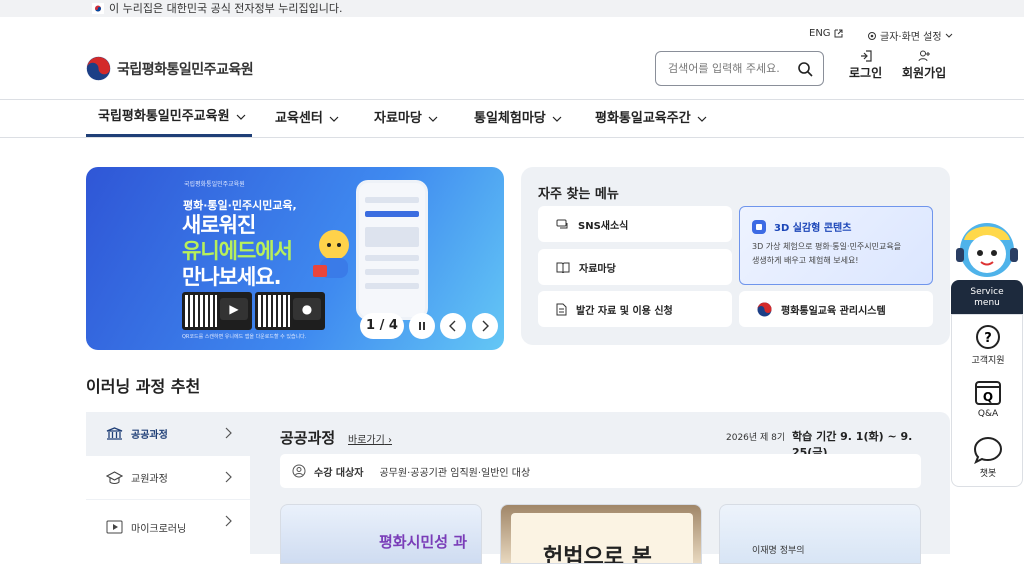 This screenshot has height=564, width=1024. I want to click on course-card: 평화시민성 과, so click(381, 534).